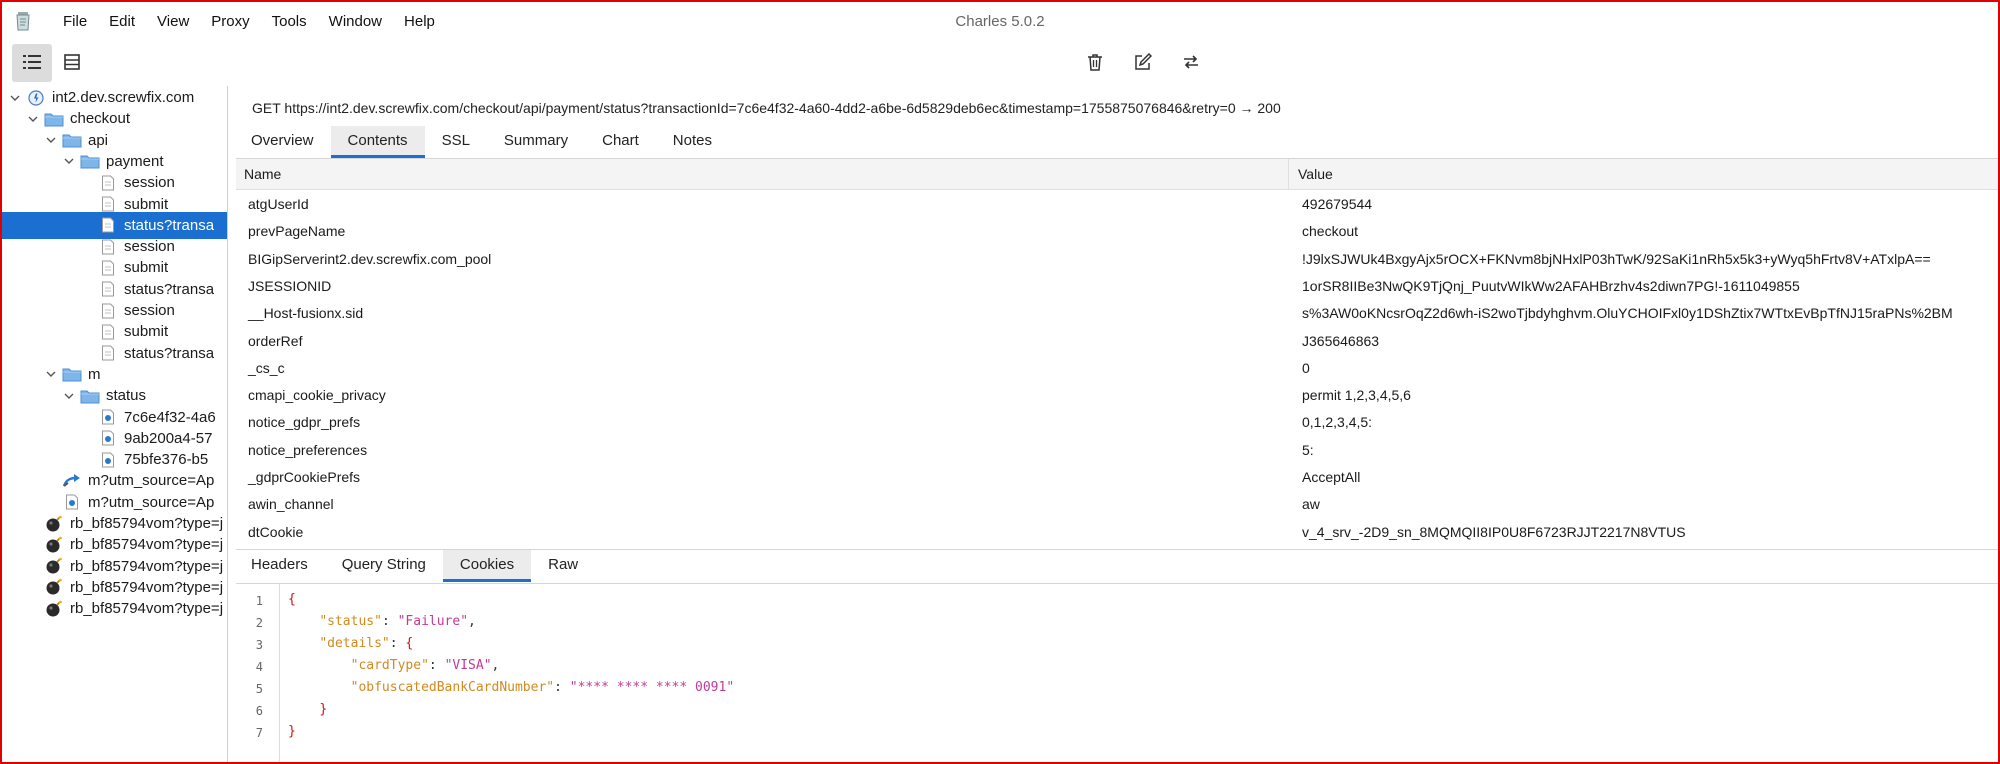  Describe the element at coordinates (1311, 504) in the screenshot. I see `cookie-value: aw` at that location.